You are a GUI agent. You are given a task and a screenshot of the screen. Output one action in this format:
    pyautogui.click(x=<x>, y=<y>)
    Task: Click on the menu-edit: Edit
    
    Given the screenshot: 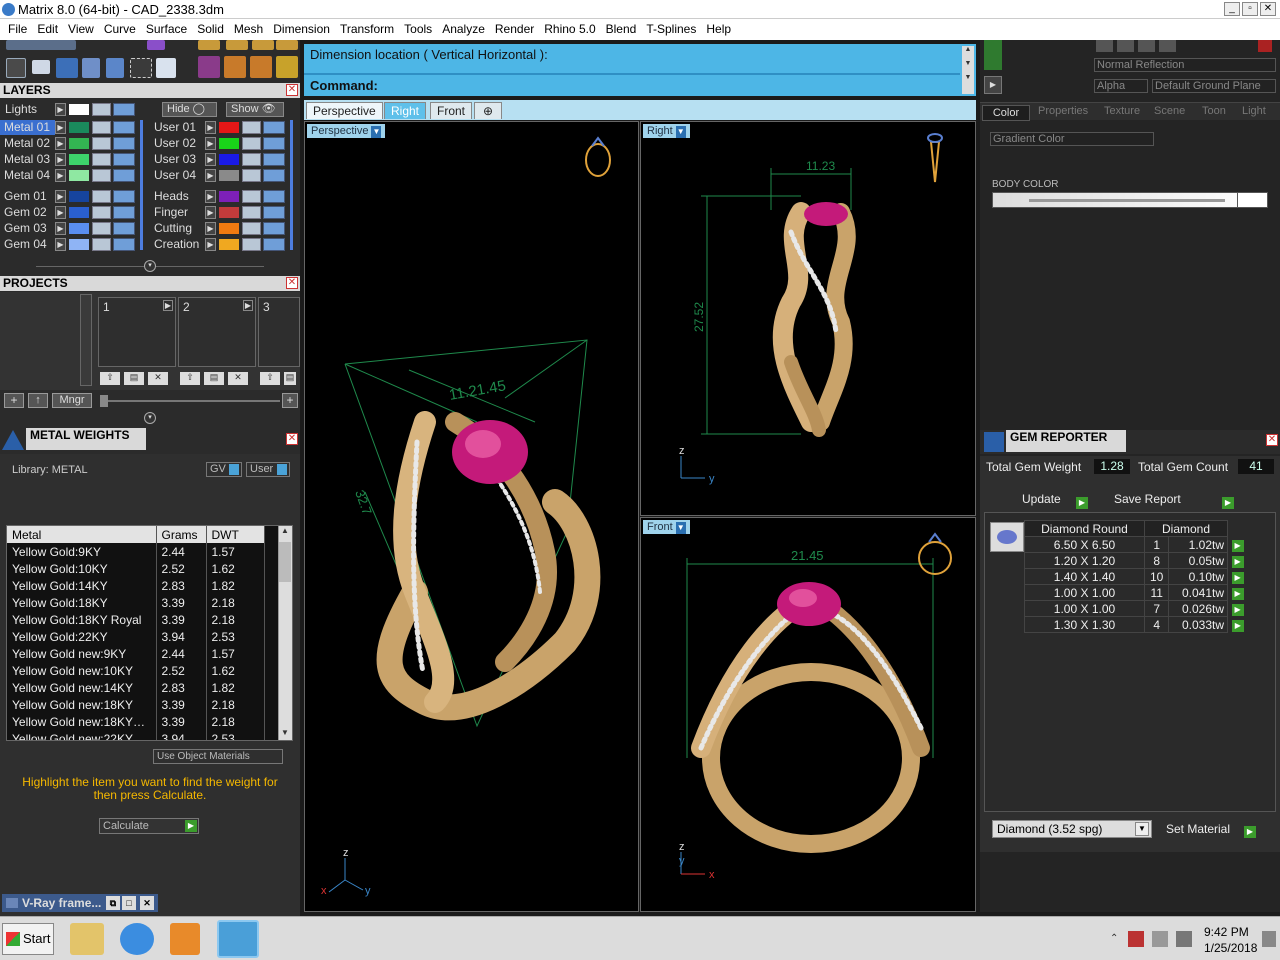 What is the action you would take?
    pyautogui.click(x=47, y=29)
    